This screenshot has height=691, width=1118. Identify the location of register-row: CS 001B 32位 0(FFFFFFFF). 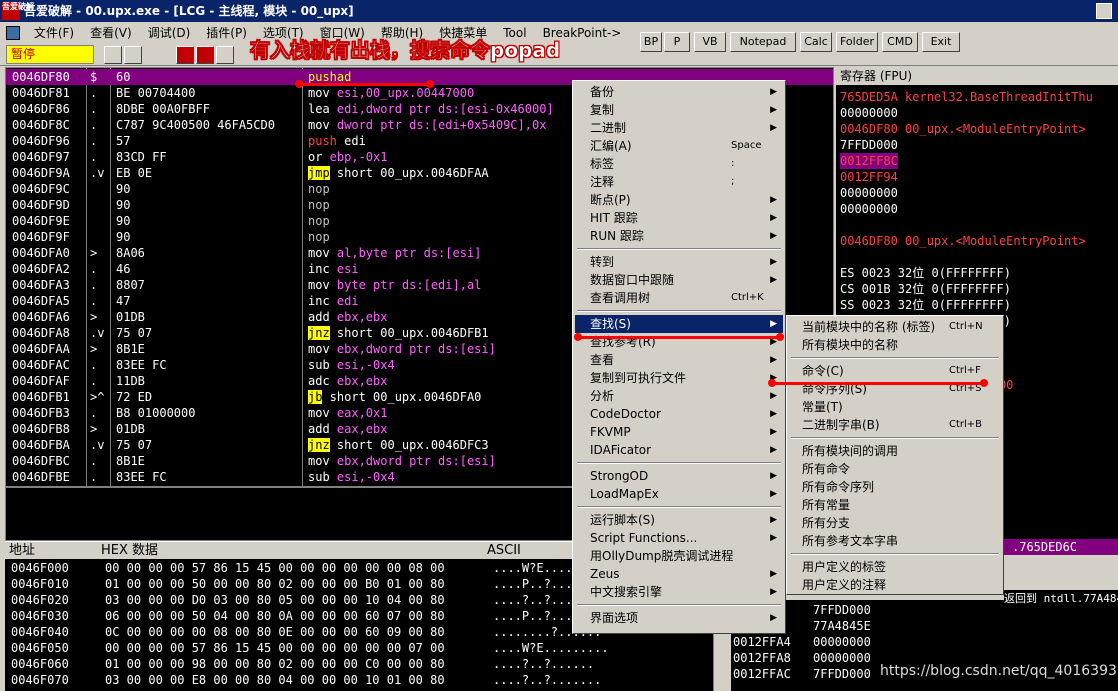
(925, 289).